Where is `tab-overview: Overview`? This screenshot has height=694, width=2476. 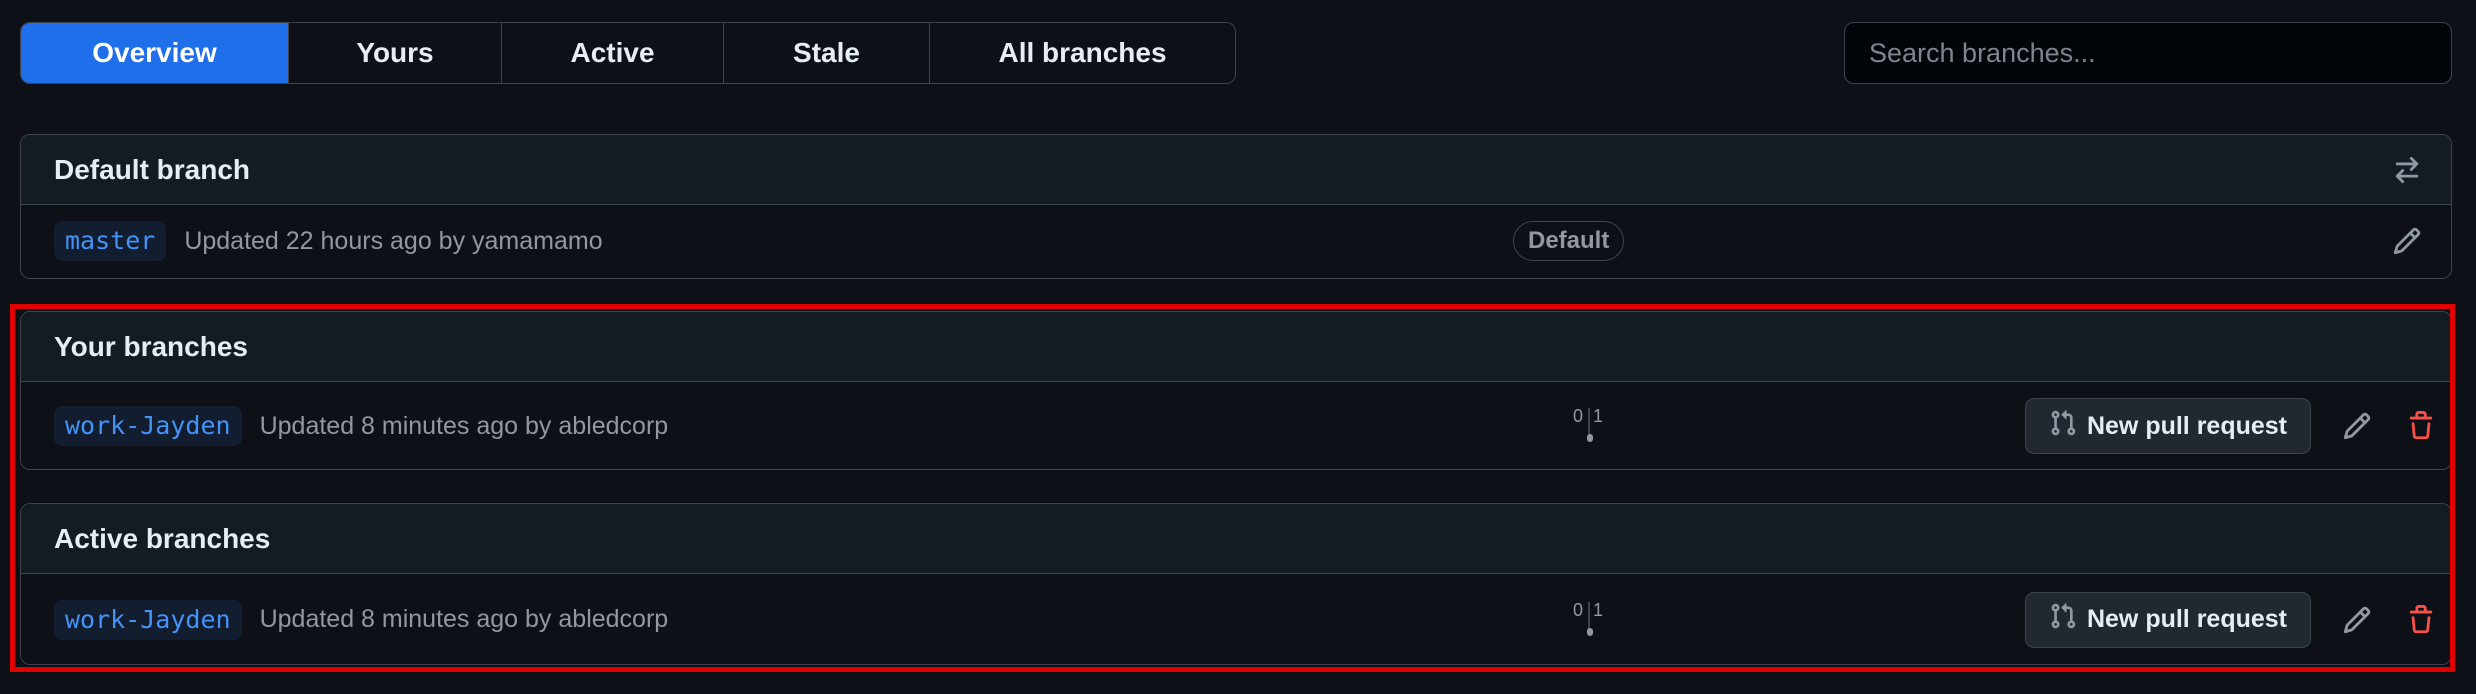 tab-overview: Overview is located at coordinates (155, 53).